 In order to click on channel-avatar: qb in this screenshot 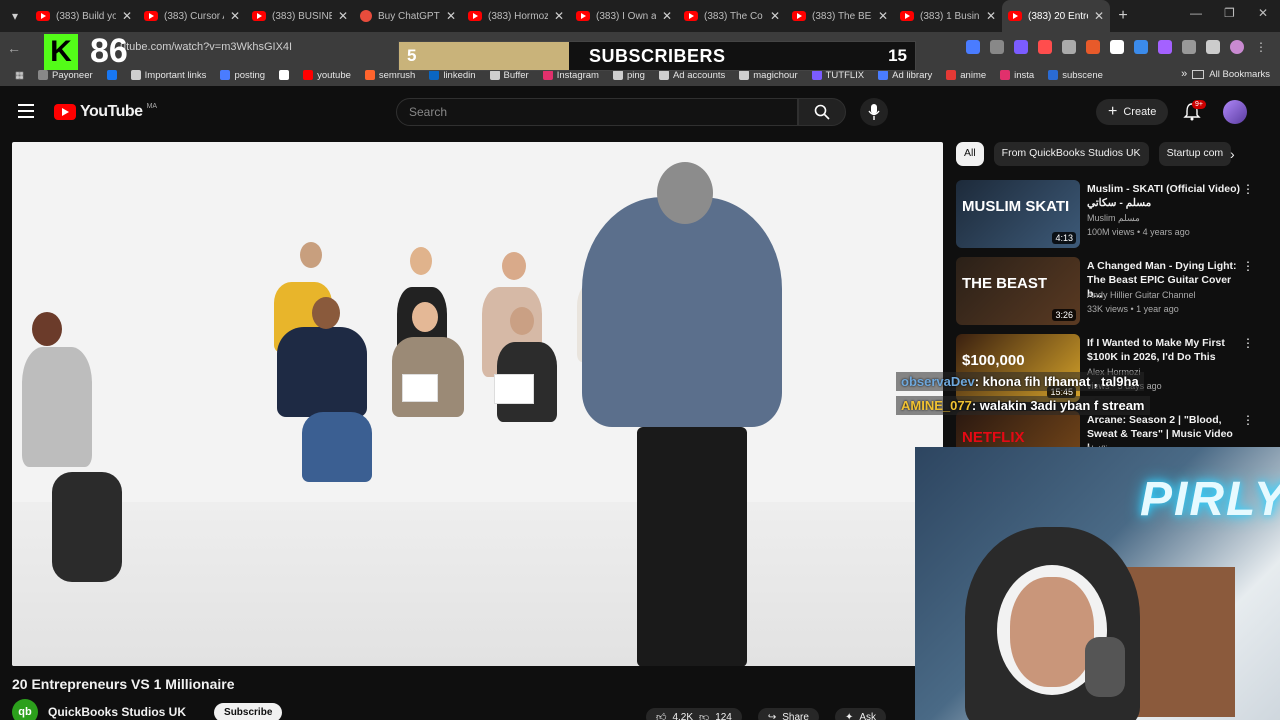, I will do `click(25, 709)`.